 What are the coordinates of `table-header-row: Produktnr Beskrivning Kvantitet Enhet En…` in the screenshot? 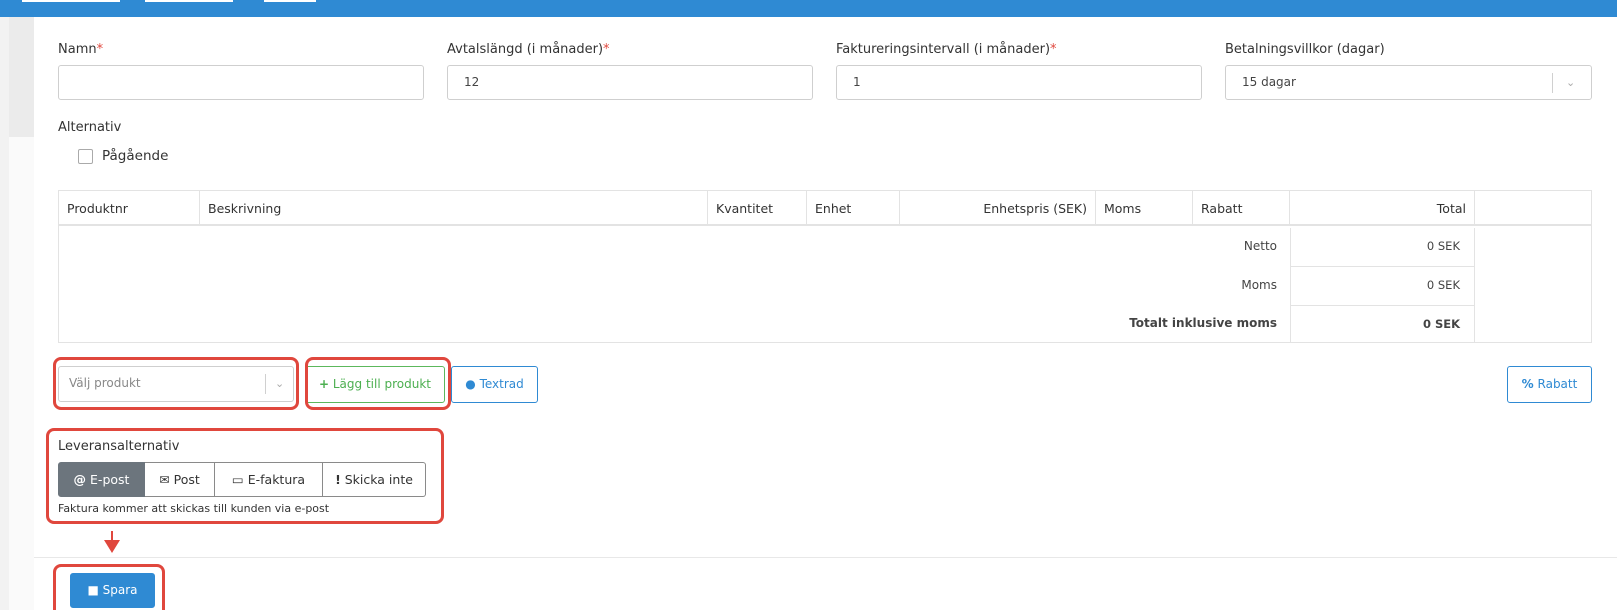 It's located at (825, 208).